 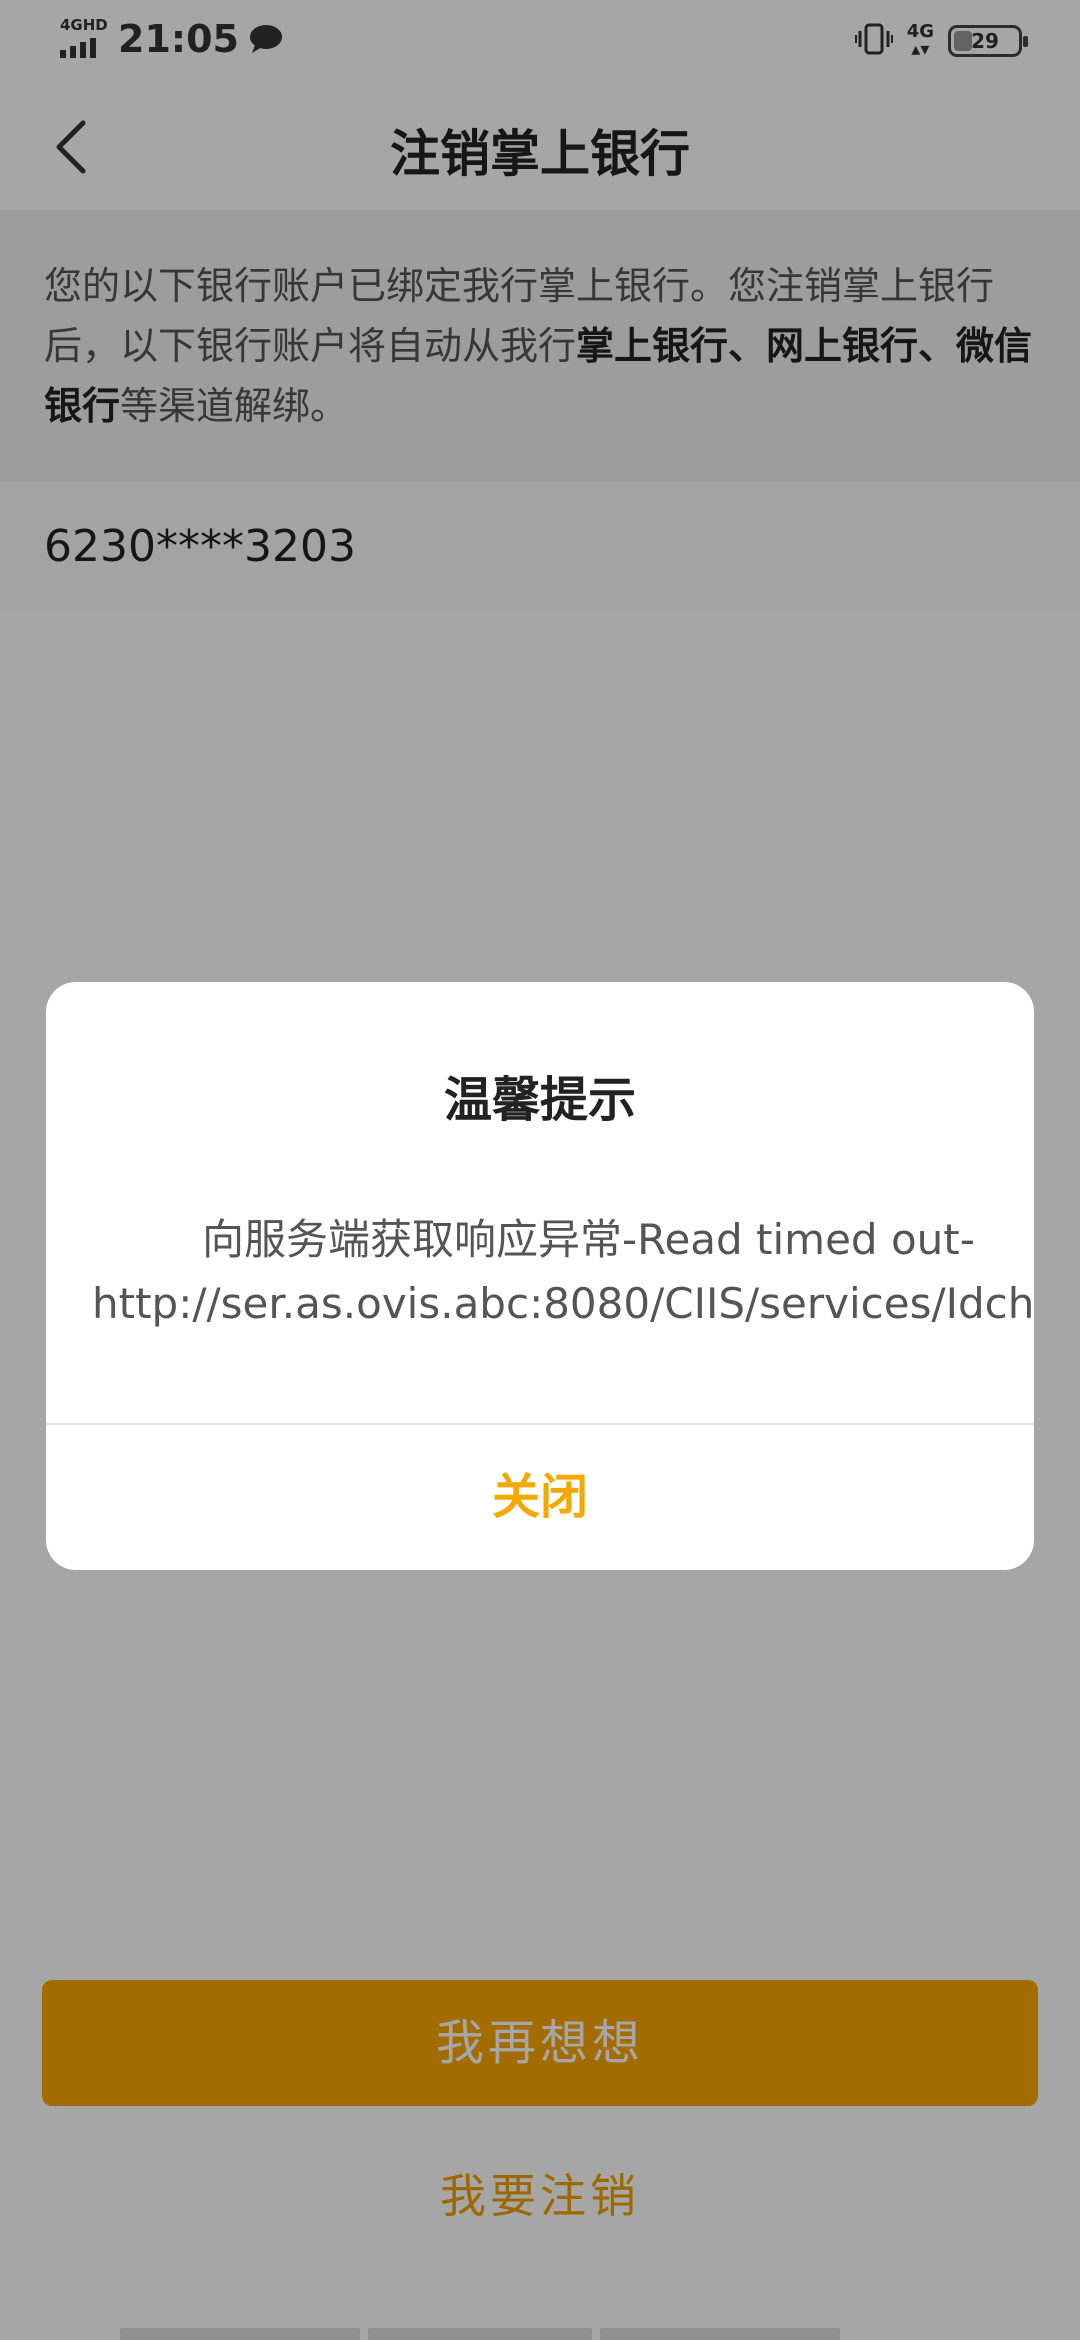 What do you see at coordinates (588, 1239) in the screenshot?
I see `dialog-message-line1: 向服务端获取响应异常-Read timed out-` at bounding box center [588, 1239].